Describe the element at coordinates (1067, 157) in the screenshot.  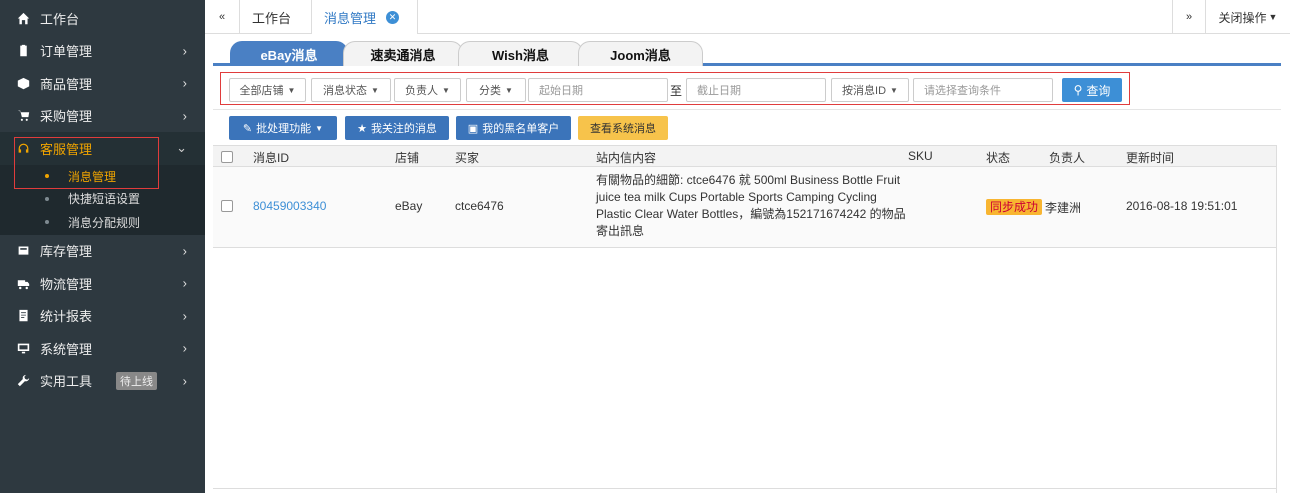
I see `column-header-owner: 负责人` at that location.